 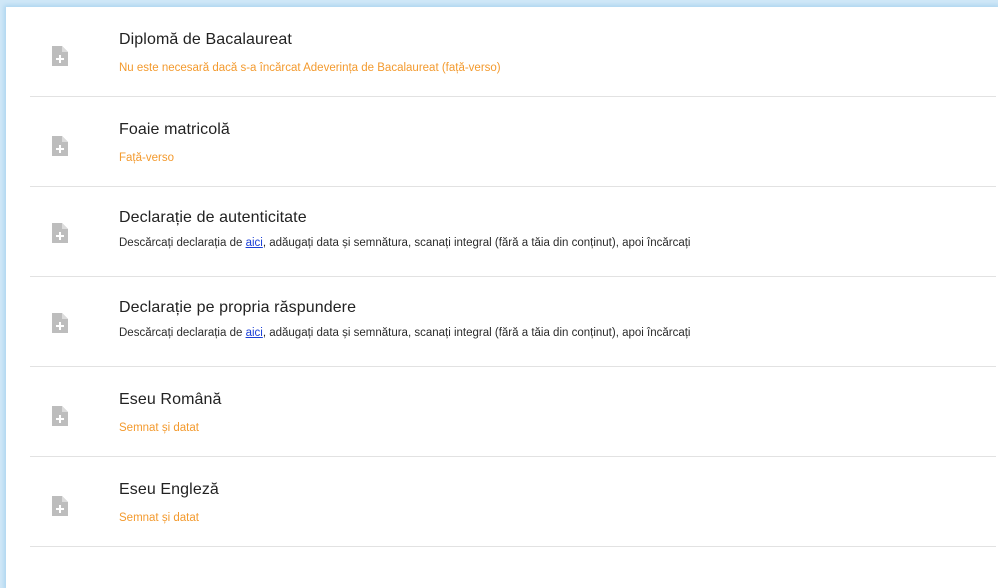 What do you see at coordinates (513, 412) in the screenshot?
I see `document-item-eseu-romana: Eseu Română Semnat și datat` at bounding box center [513, 412].